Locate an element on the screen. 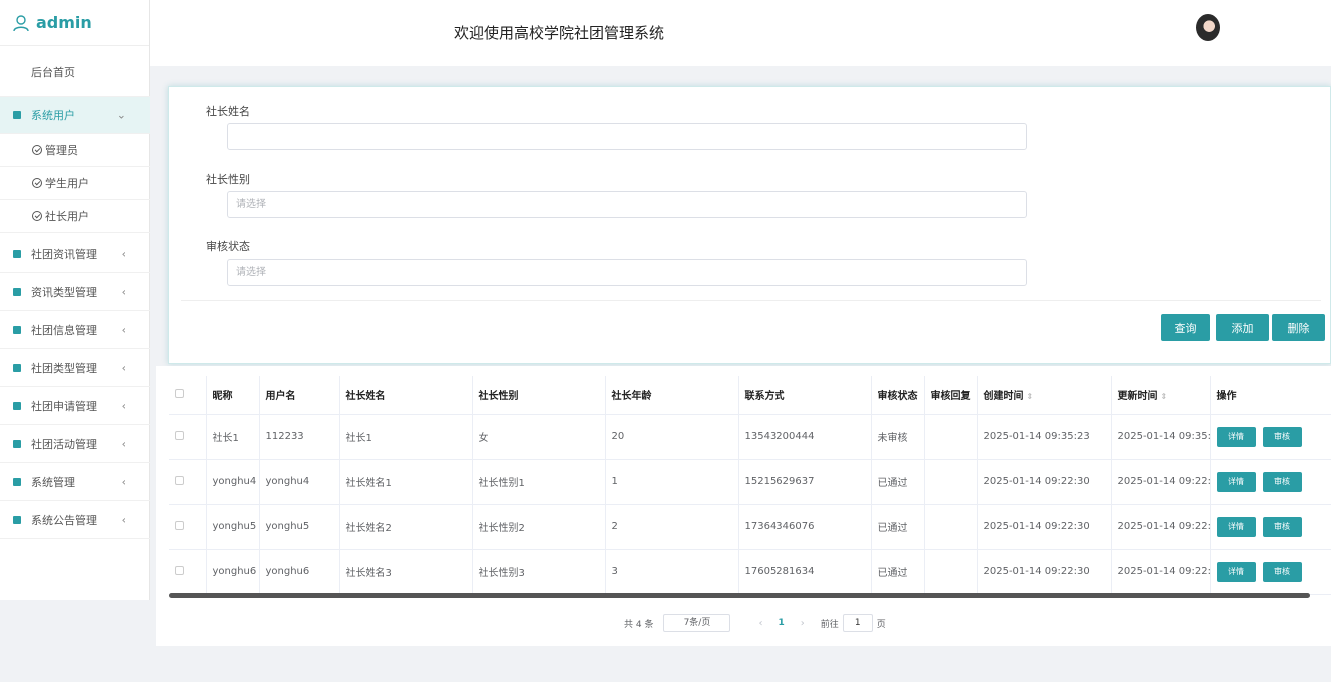 This screenshot has width=1331, height=682. menu-label: 社团信息管理 is located at coordinates (64, 330).